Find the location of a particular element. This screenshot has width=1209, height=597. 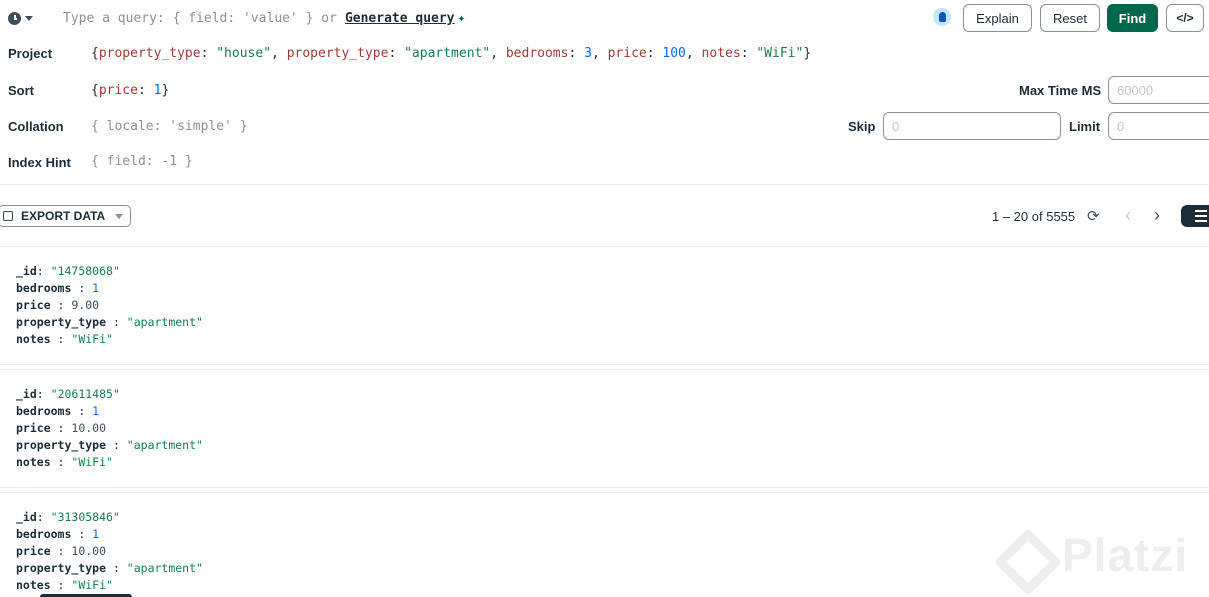

sort-input: {price: 1} is located at coordinates (130, 90).